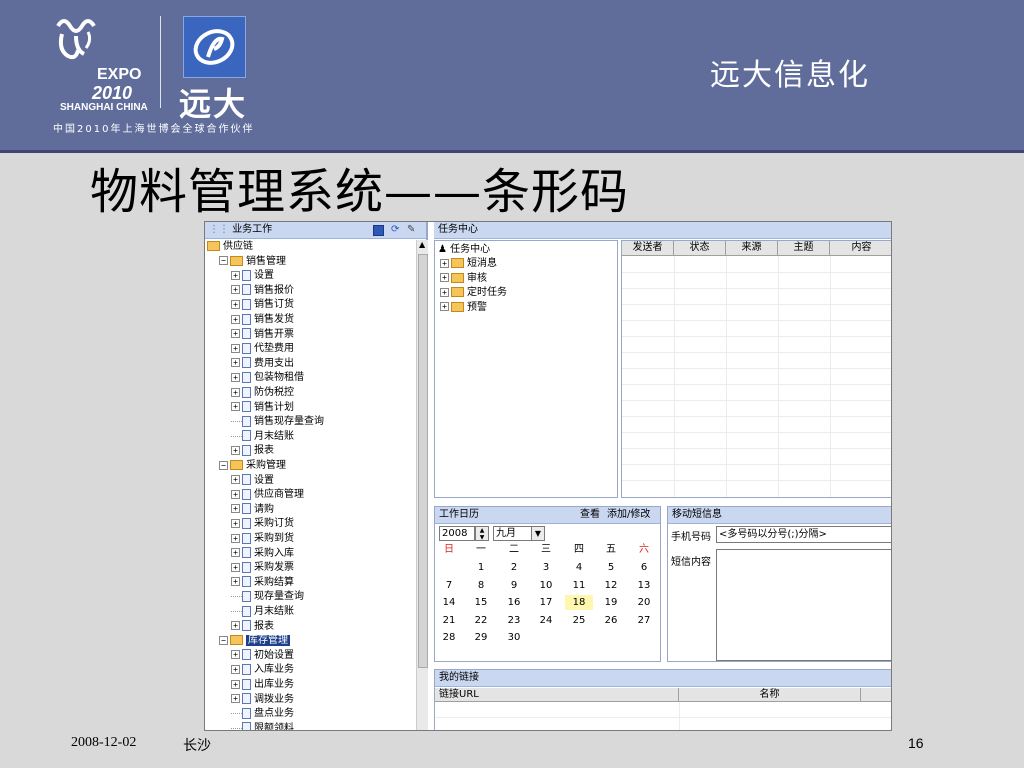 The image size is (1024, 768). What do you see at coordinates (230, 247) in the screenshot?
I see `tree-node: 供应链` at bounding box center [230, 247].